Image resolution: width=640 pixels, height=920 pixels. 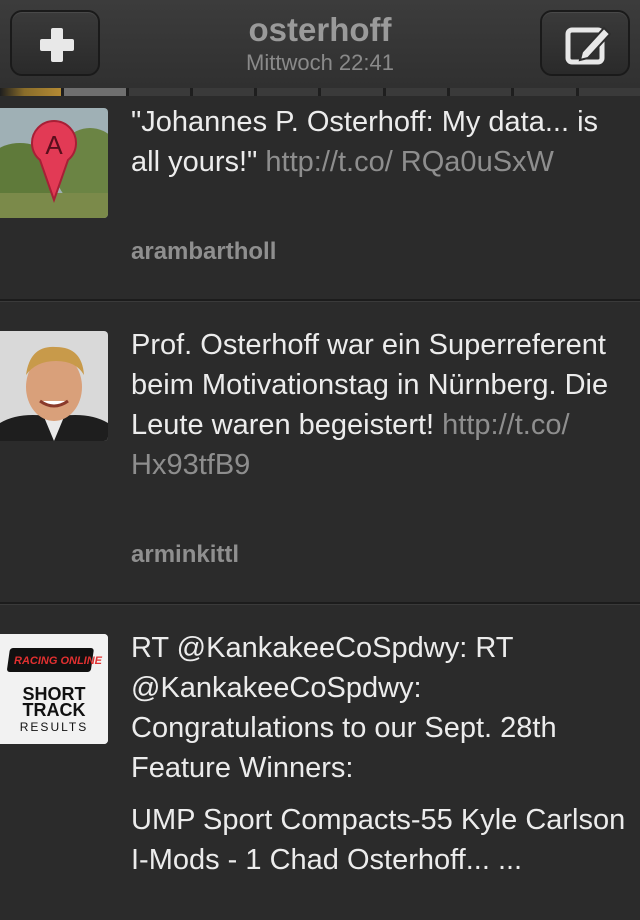 I want to click on tweet-username: arambartholl, so click(x=203, y=252).